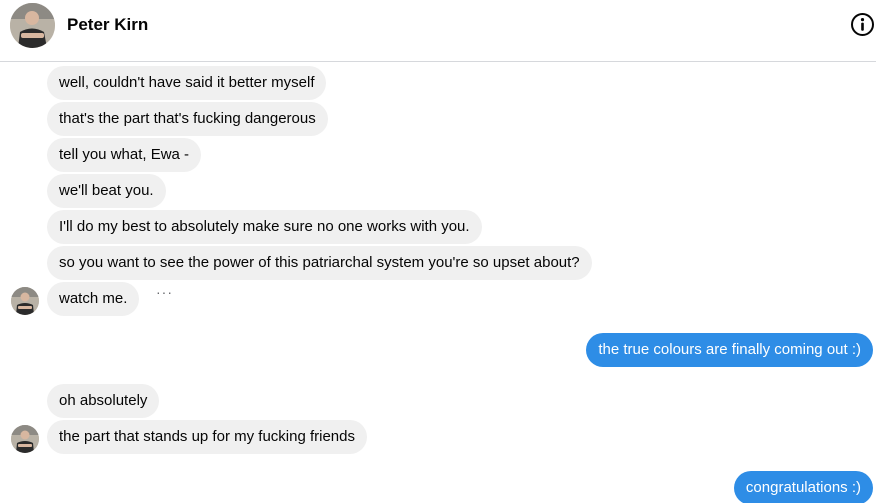  I want to click on message-bubble-incoming: watch me., so click(93, 299).